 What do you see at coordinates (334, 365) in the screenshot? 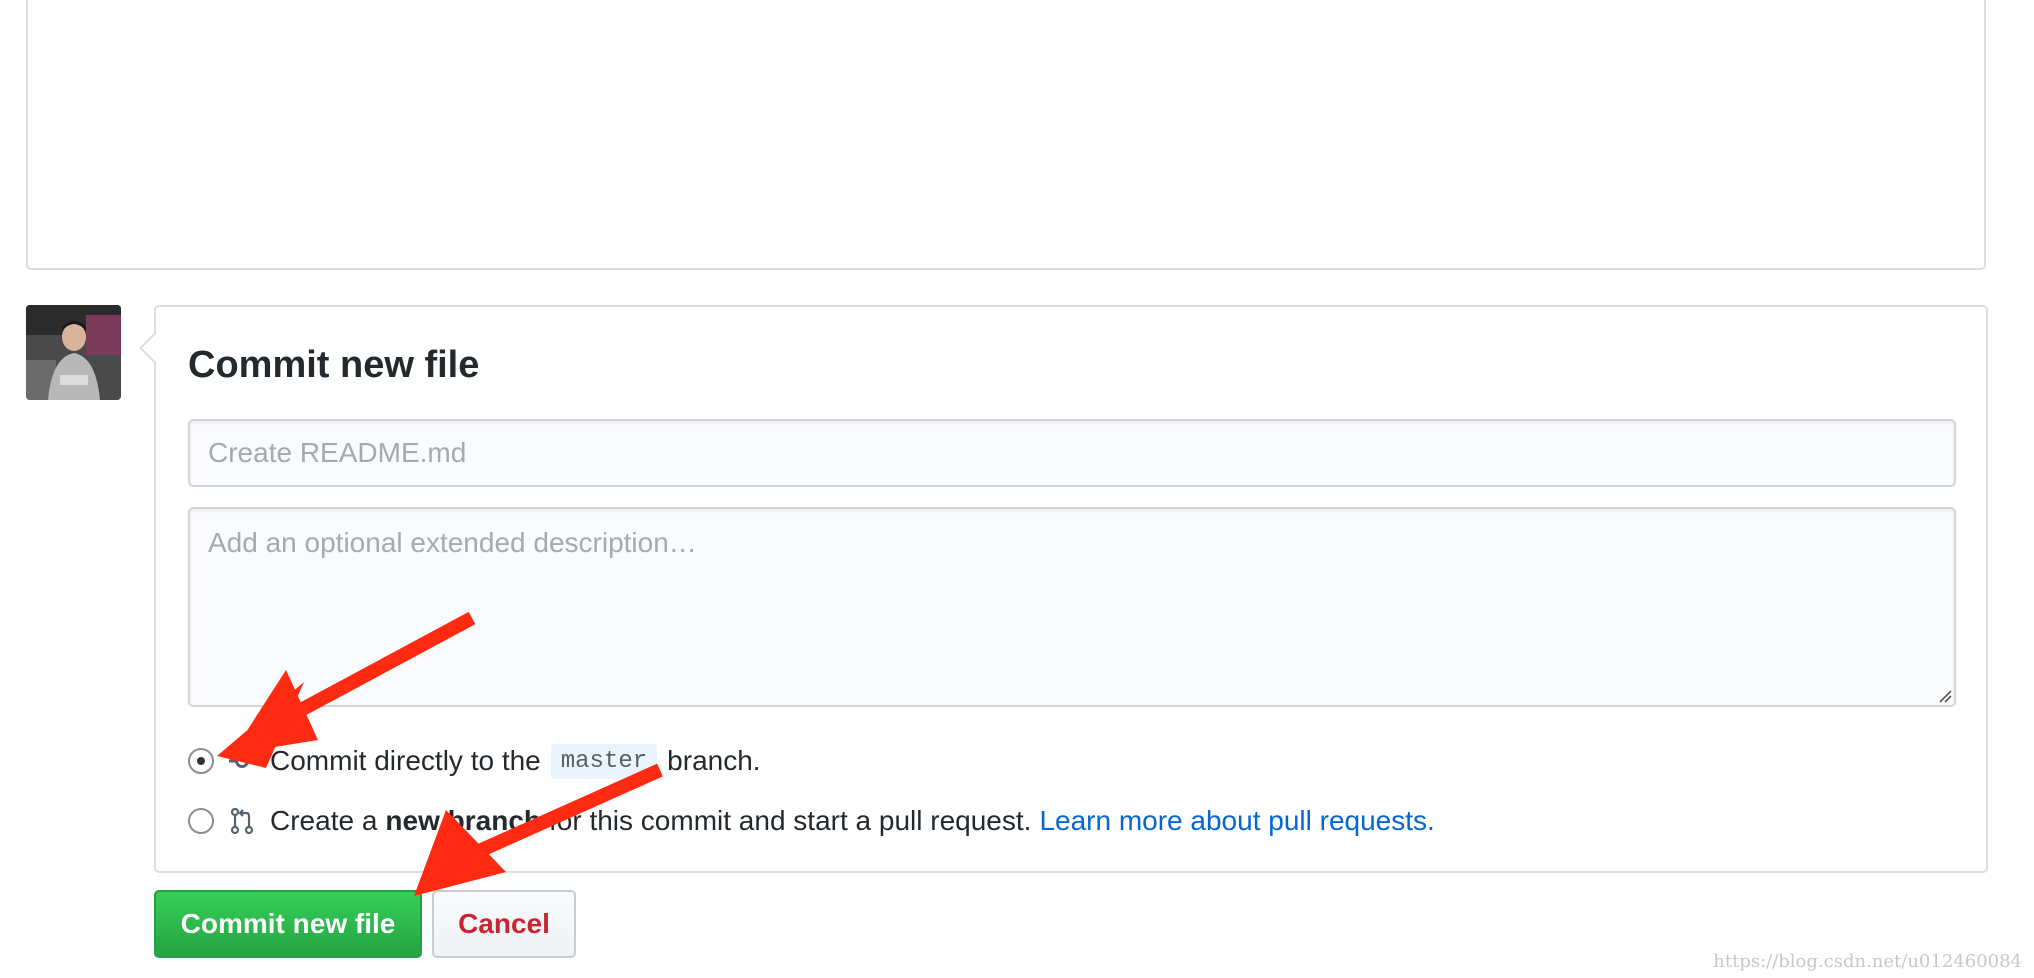
I see `commit-heading: Commit new file` at bounding box center [334, 365].